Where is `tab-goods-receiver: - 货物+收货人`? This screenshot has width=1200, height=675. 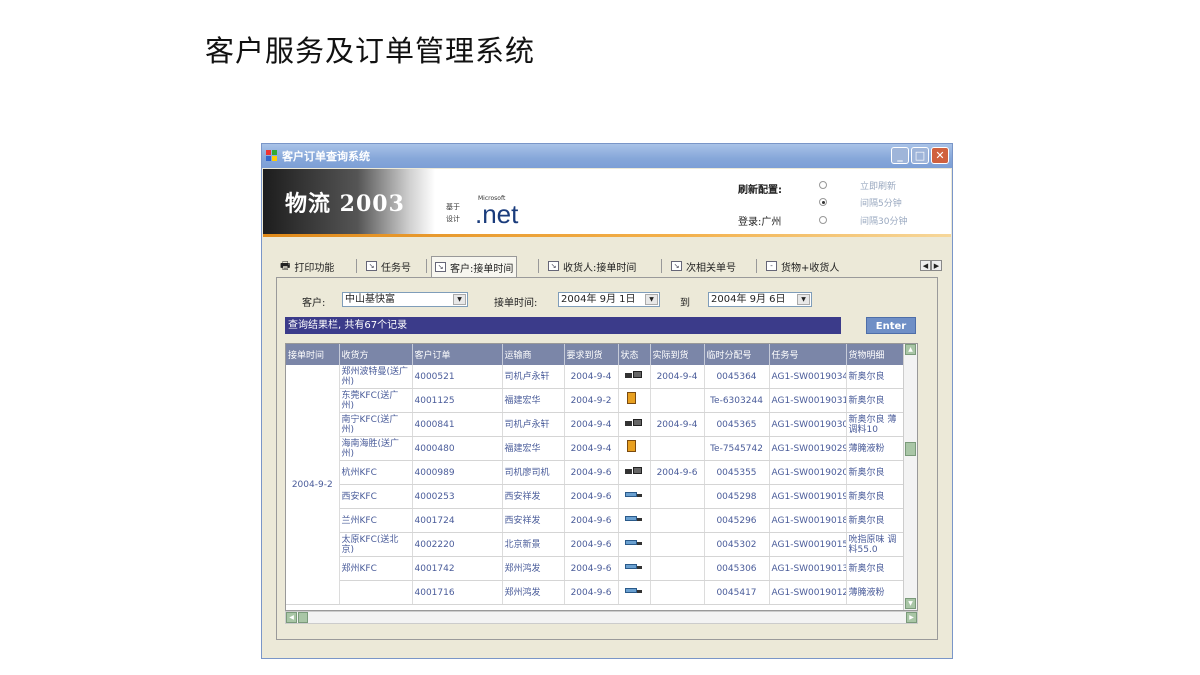
tab-goods-receiver: - 货物+收货人 is located at coordinates (802, 266).